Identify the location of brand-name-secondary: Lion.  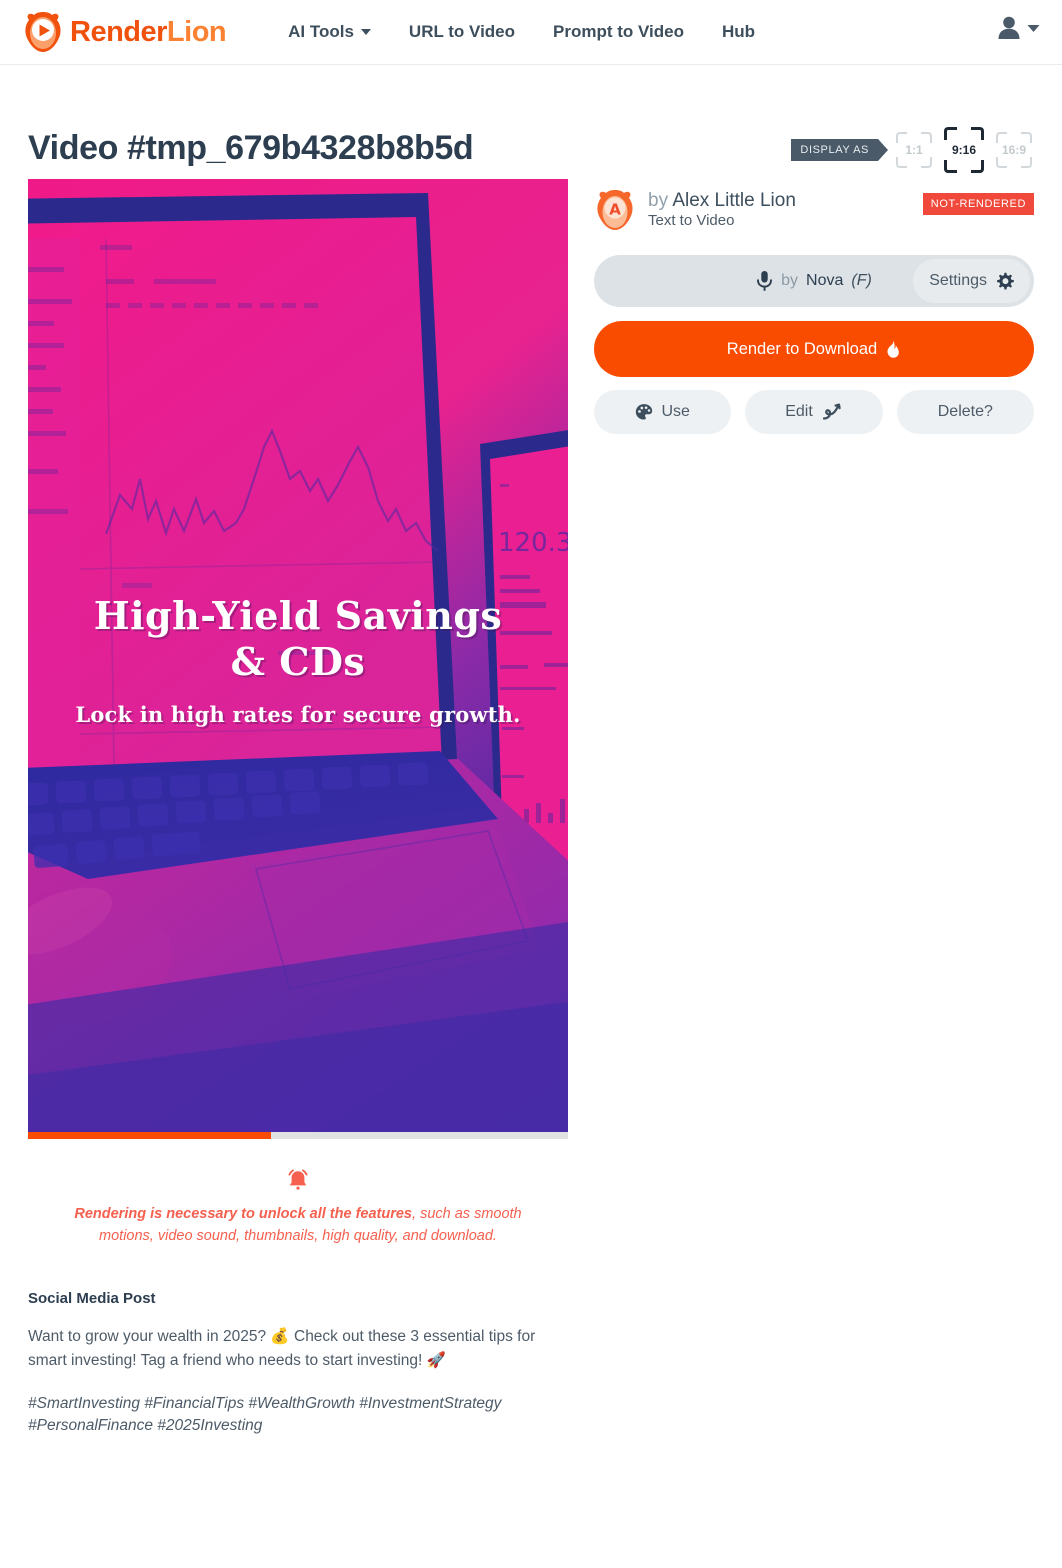
(196, 31).